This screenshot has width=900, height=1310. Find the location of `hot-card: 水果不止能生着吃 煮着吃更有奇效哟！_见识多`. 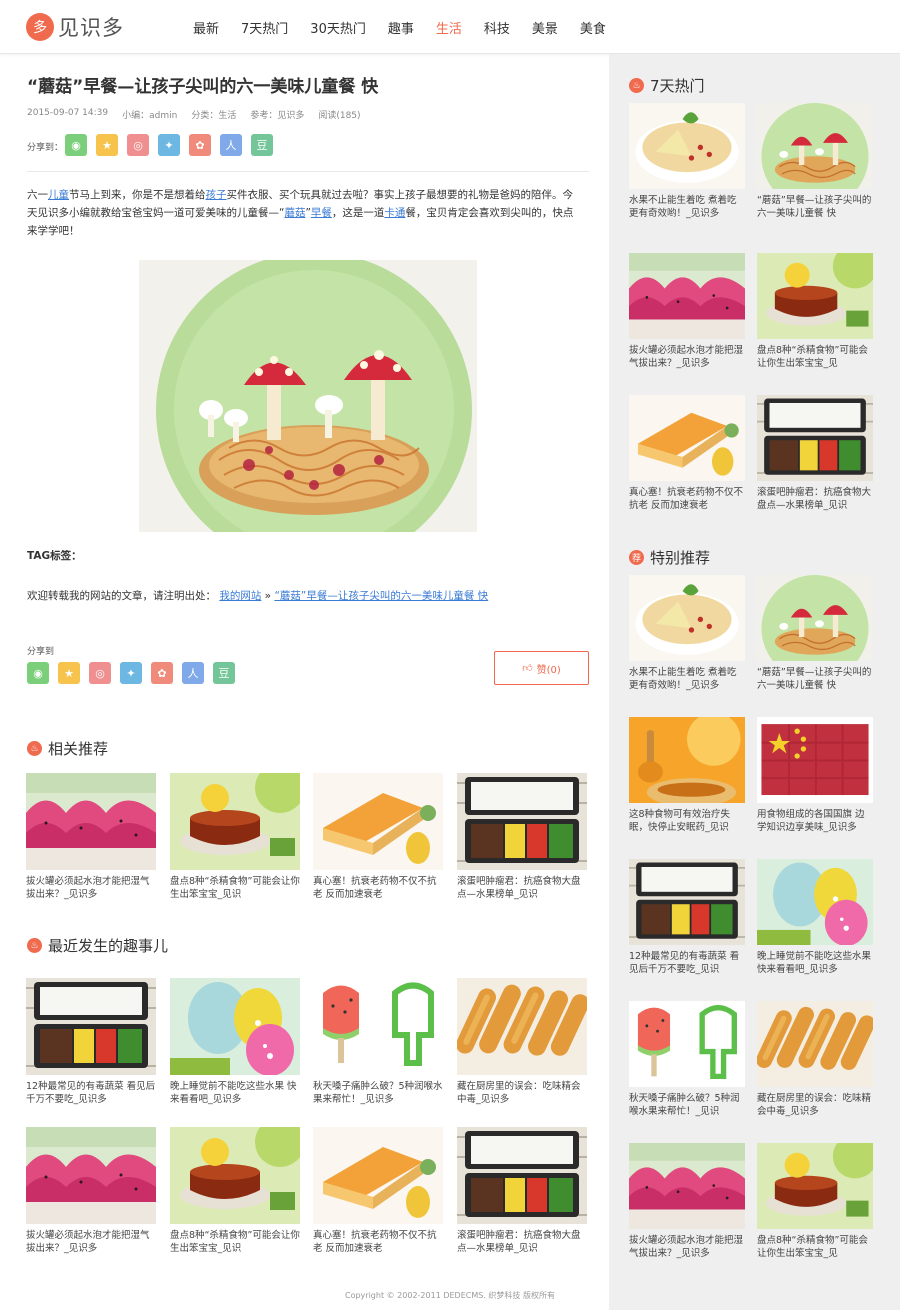

hot-card: 水果不止能生着吃 煮着吃更有奇效哟！_见识多 is located at coordinates (687, 161).